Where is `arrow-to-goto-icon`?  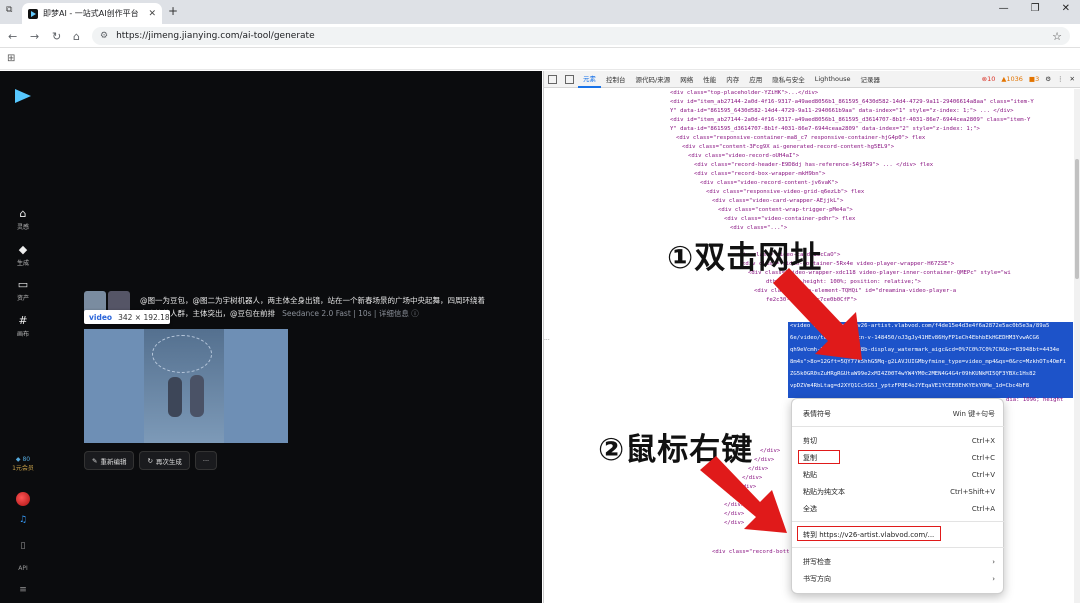 arrow-to-goto-icon is located at coordinates (743, 494).